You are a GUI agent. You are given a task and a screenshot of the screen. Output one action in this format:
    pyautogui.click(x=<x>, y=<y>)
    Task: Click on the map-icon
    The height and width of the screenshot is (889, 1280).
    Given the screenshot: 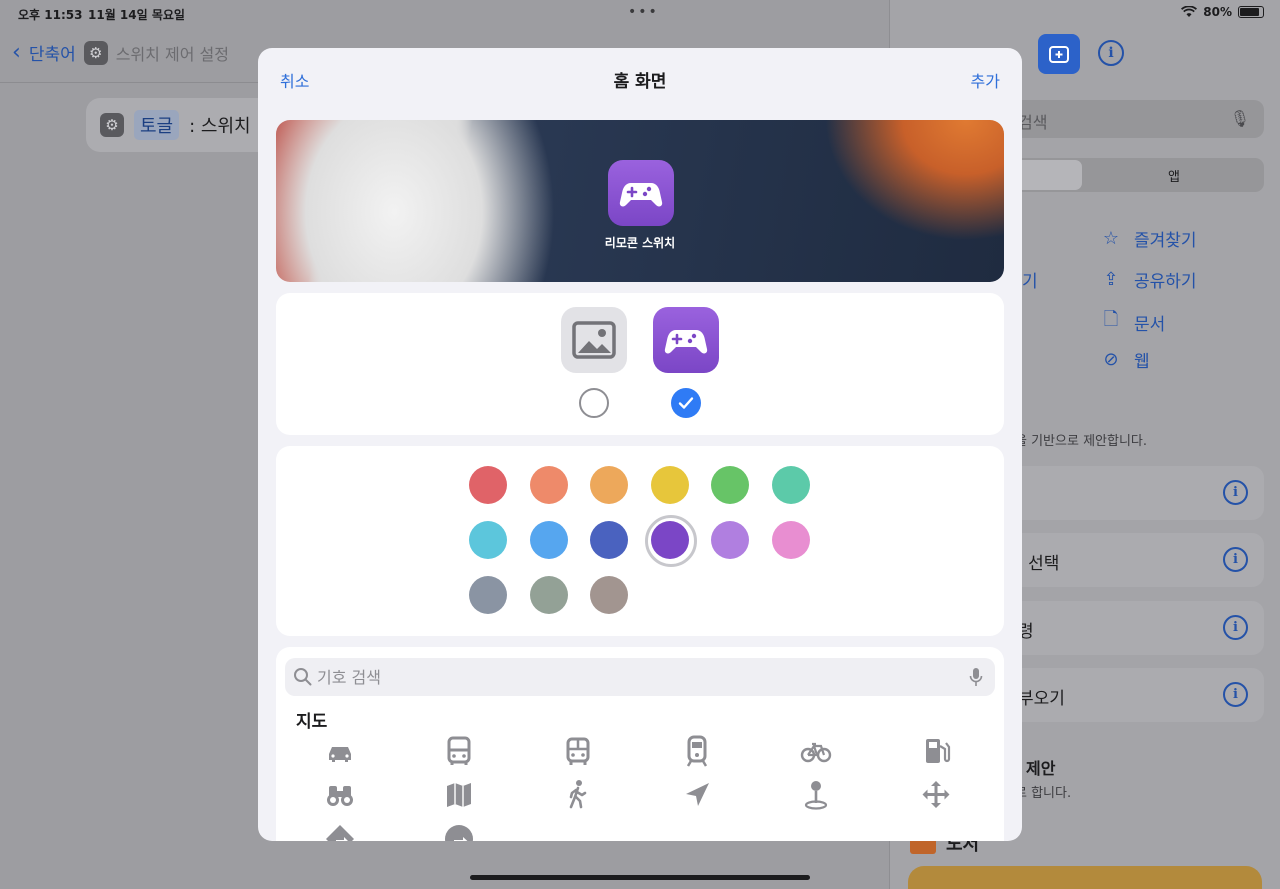 What is the action you would take?
    pyautogui.click(x=459, y=795)
    